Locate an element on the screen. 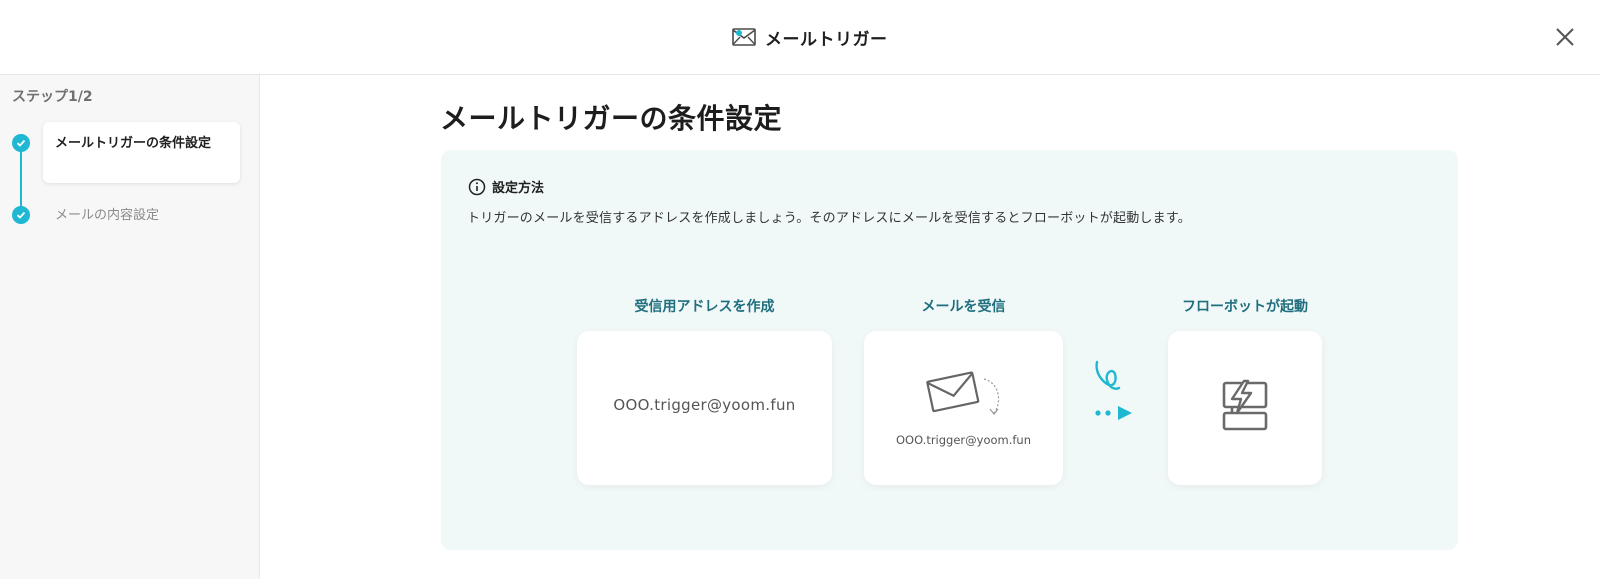 The width and height of the screenshot is (1600, 579). flow-step-2-label: メールを受信 is located at coordinates (963, 307).